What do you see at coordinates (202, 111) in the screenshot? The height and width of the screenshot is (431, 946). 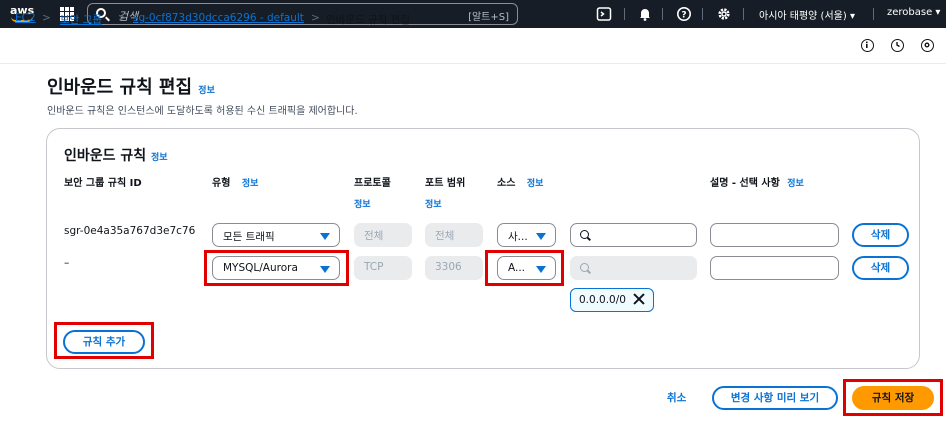 I see `page-description: 인바운드 규칙은 인스턴스에 도달하도록 허용된 수신 트래픽을 제어합니다.` at bounding box center [202, 111].